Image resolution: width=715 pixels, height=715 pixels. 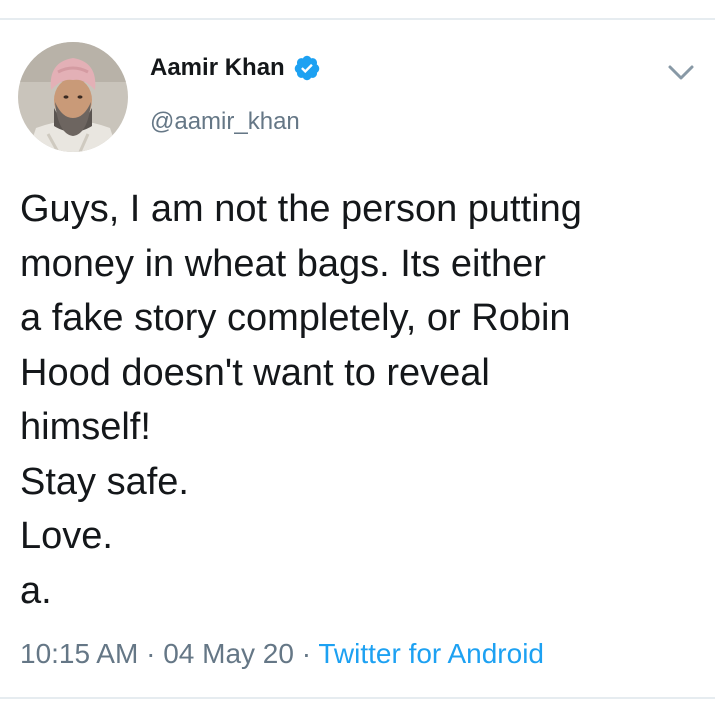 I want to click on display-name: Aamir Khan, so click(x=217, y=68).